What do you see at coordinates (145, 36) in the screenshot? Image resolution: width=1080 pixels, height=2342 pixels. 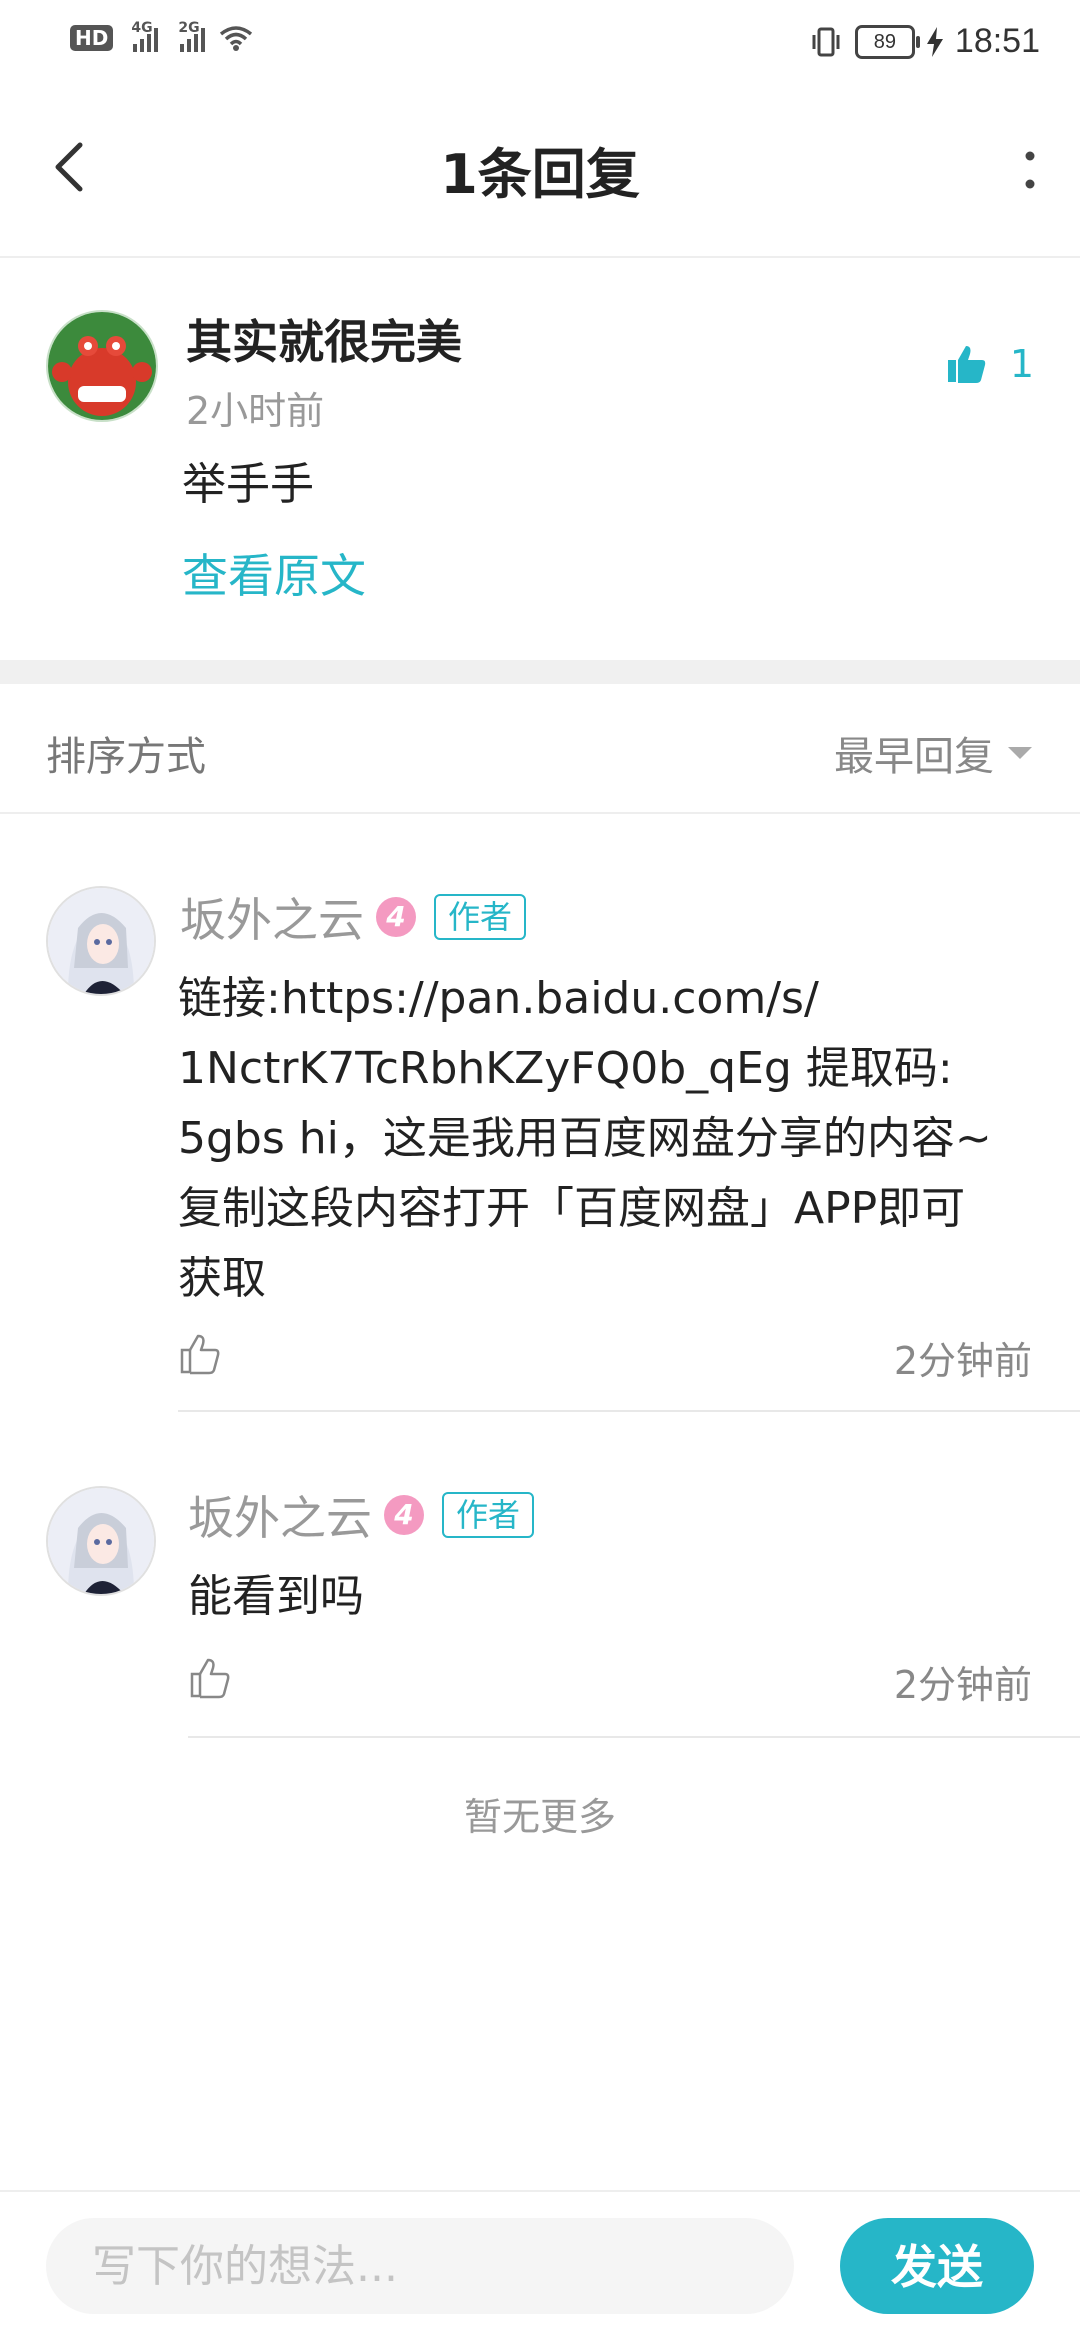 I see `cell-signal-icon: 4G` at bounding box center [145, 36].